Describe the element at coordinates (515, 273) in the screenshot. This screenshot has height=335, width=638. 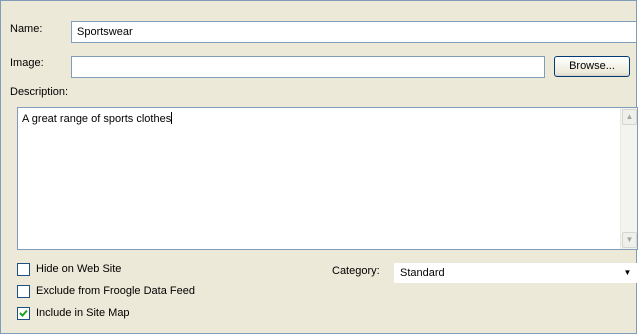
I see `category-select: Standard ▼` at that location.